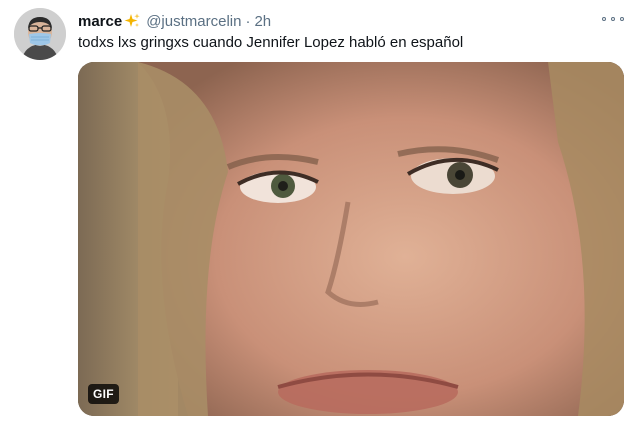  I want to click on more-options-icon, so click(613, 19).